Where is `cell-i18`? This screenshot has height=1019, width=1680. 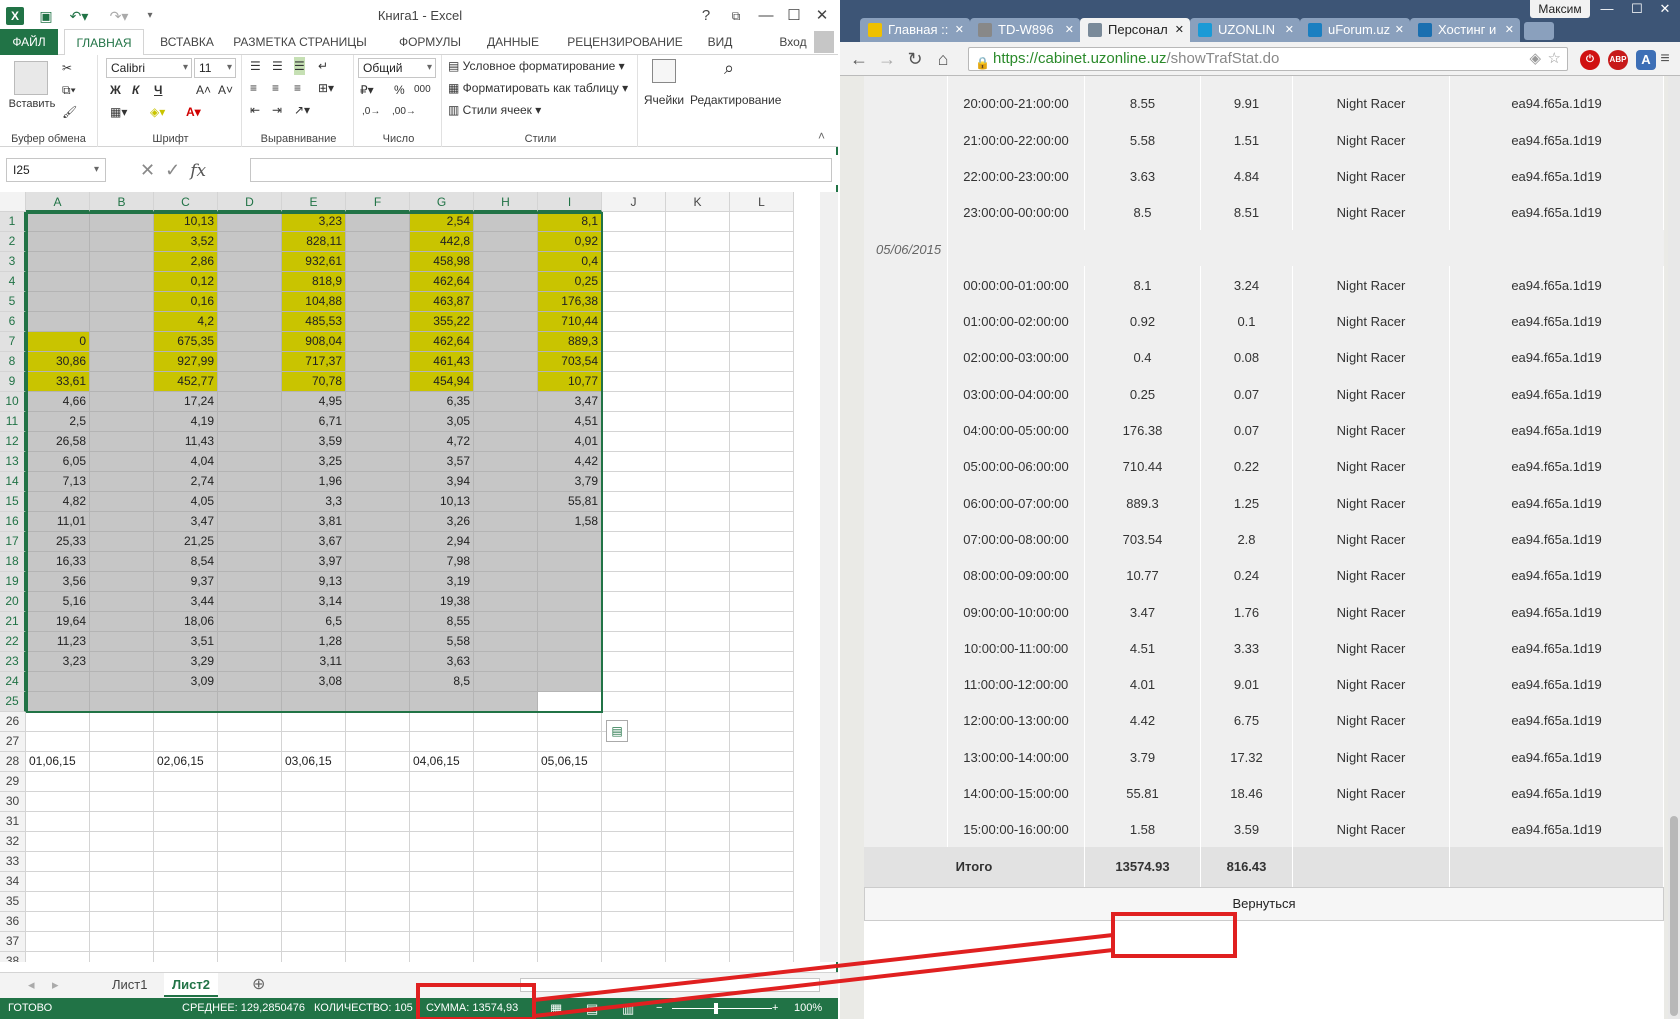
cell-i18 is located at coordinates (570, 562).